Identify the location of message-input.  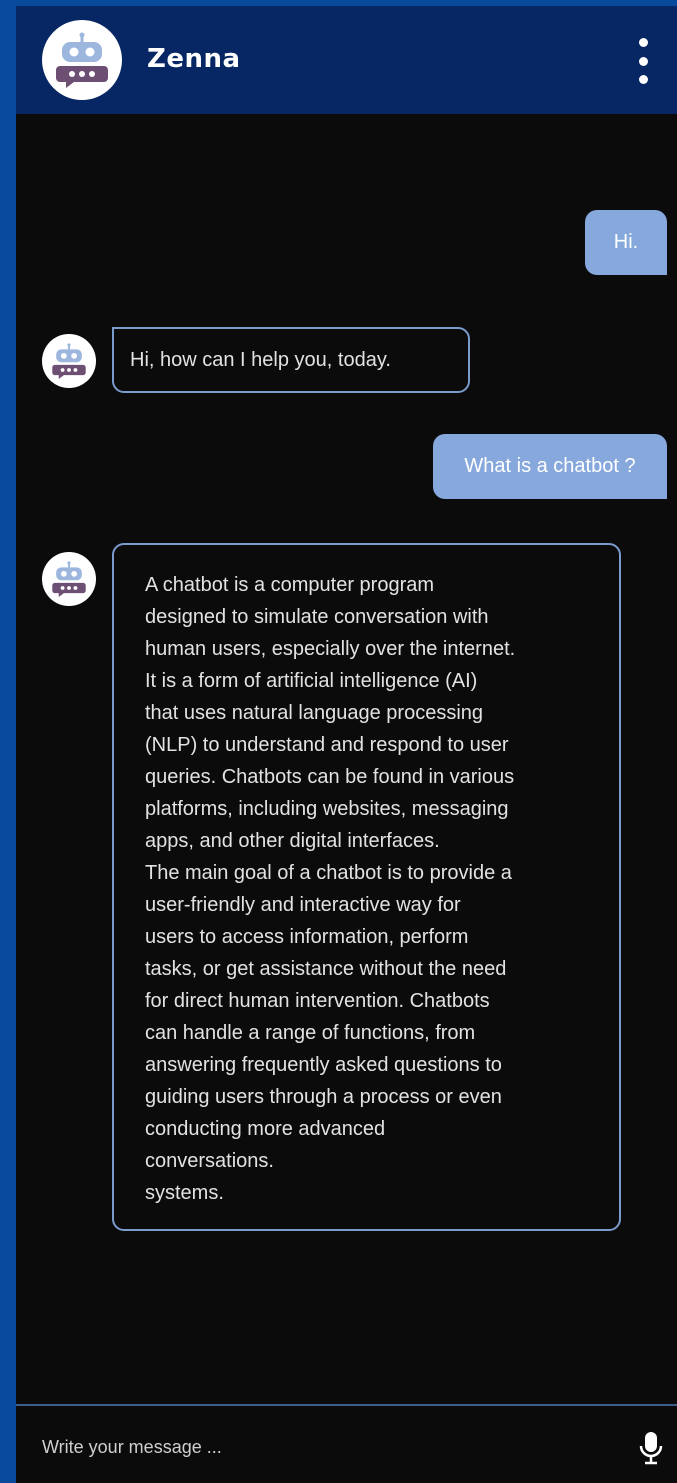
(332, 1447).